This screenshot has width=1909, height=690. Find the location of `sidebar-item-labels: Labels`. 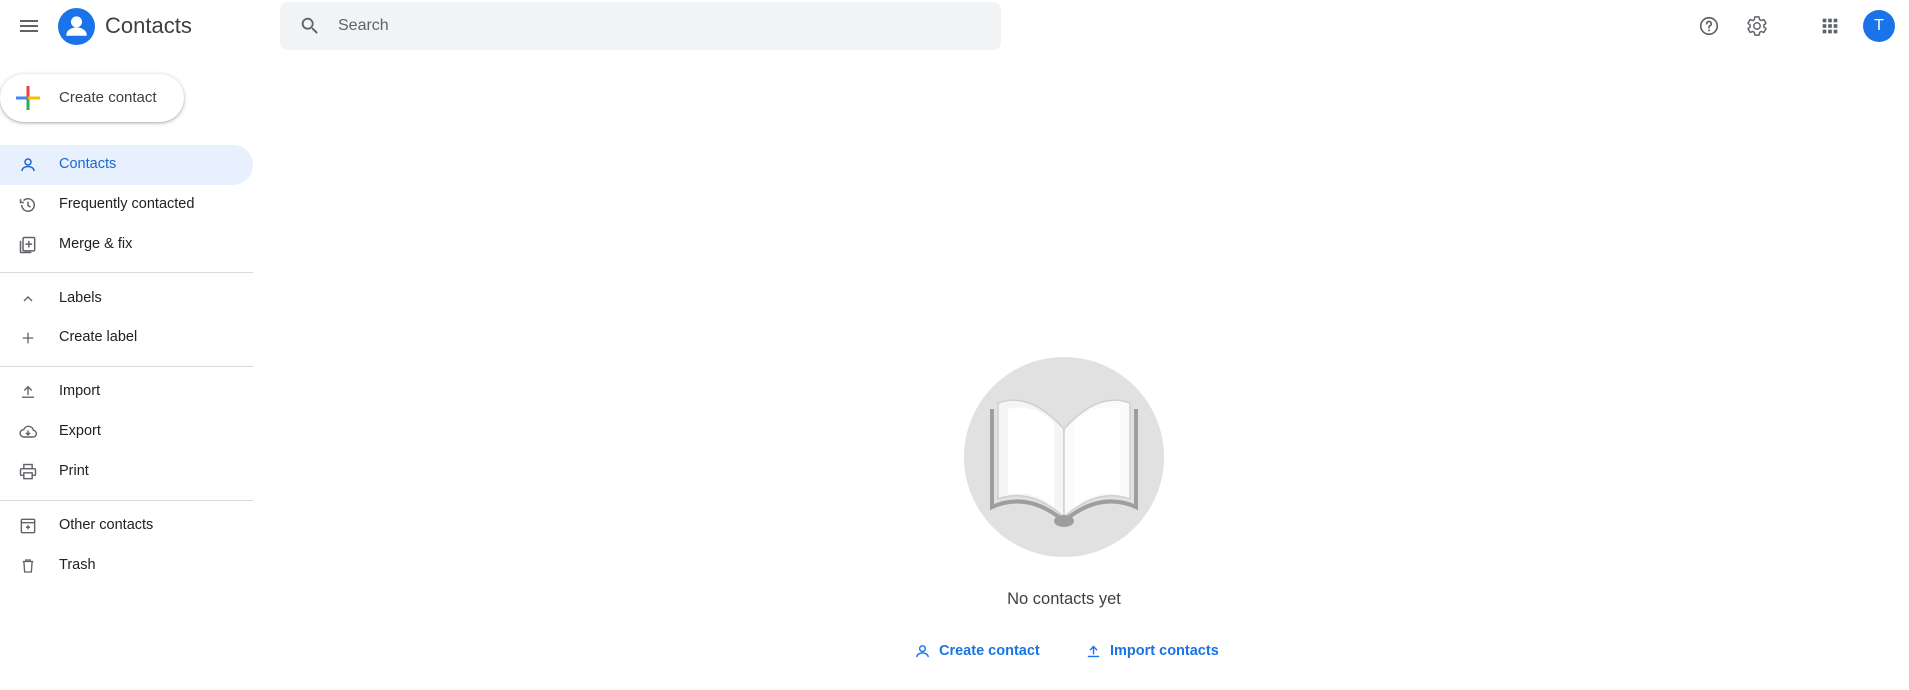

sidebar-item-labels: Labels is located at coordinates (126, 299).